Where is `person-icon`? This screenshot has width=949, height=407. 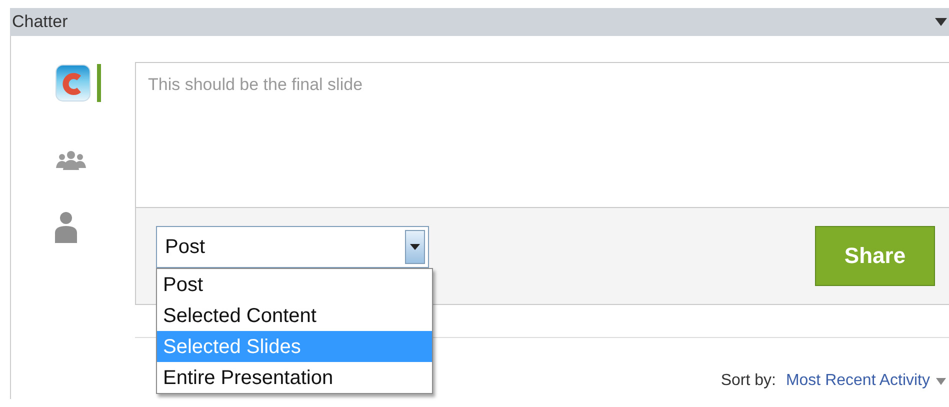
person-icon is located at coordinates (66, 227).